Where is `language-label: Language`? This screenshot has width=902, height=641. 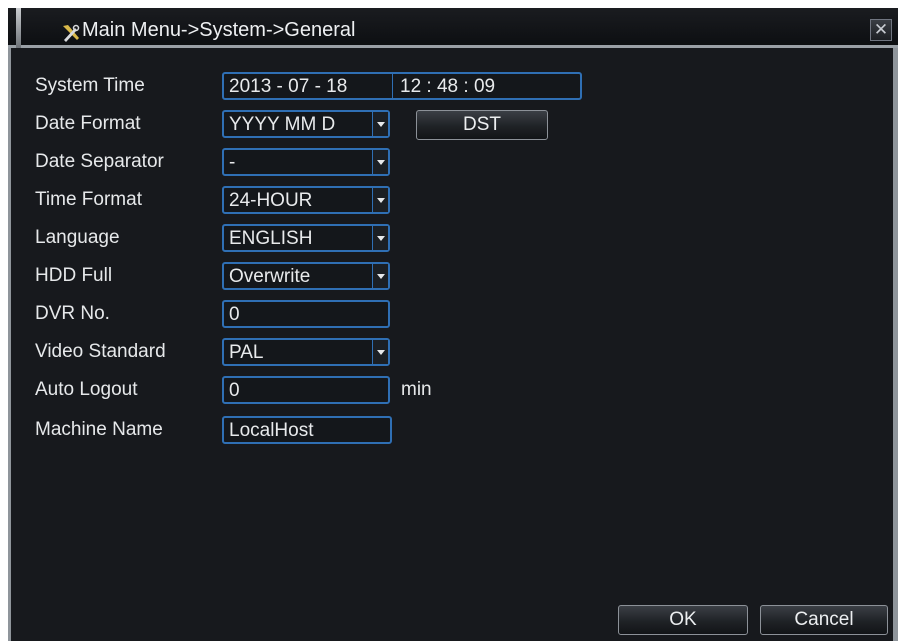 language-label: Language is located at coordinates (77, 237).